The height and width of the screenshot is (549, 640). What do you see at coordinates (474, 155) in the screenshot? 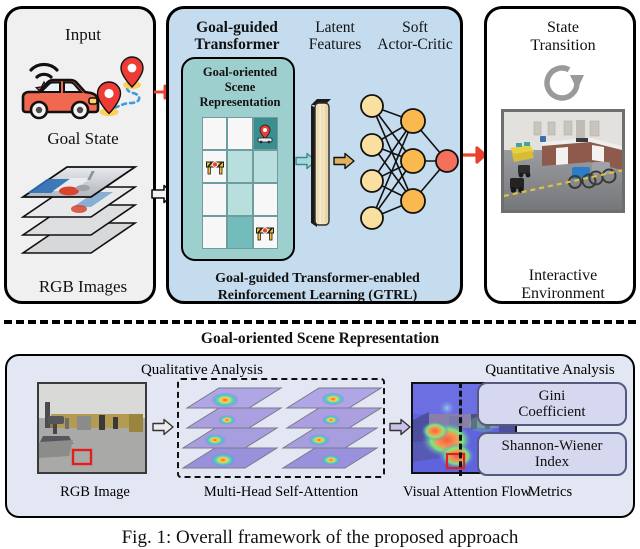
I see `arrow-gtrl-to-environment` at bounding box center [474, 155].